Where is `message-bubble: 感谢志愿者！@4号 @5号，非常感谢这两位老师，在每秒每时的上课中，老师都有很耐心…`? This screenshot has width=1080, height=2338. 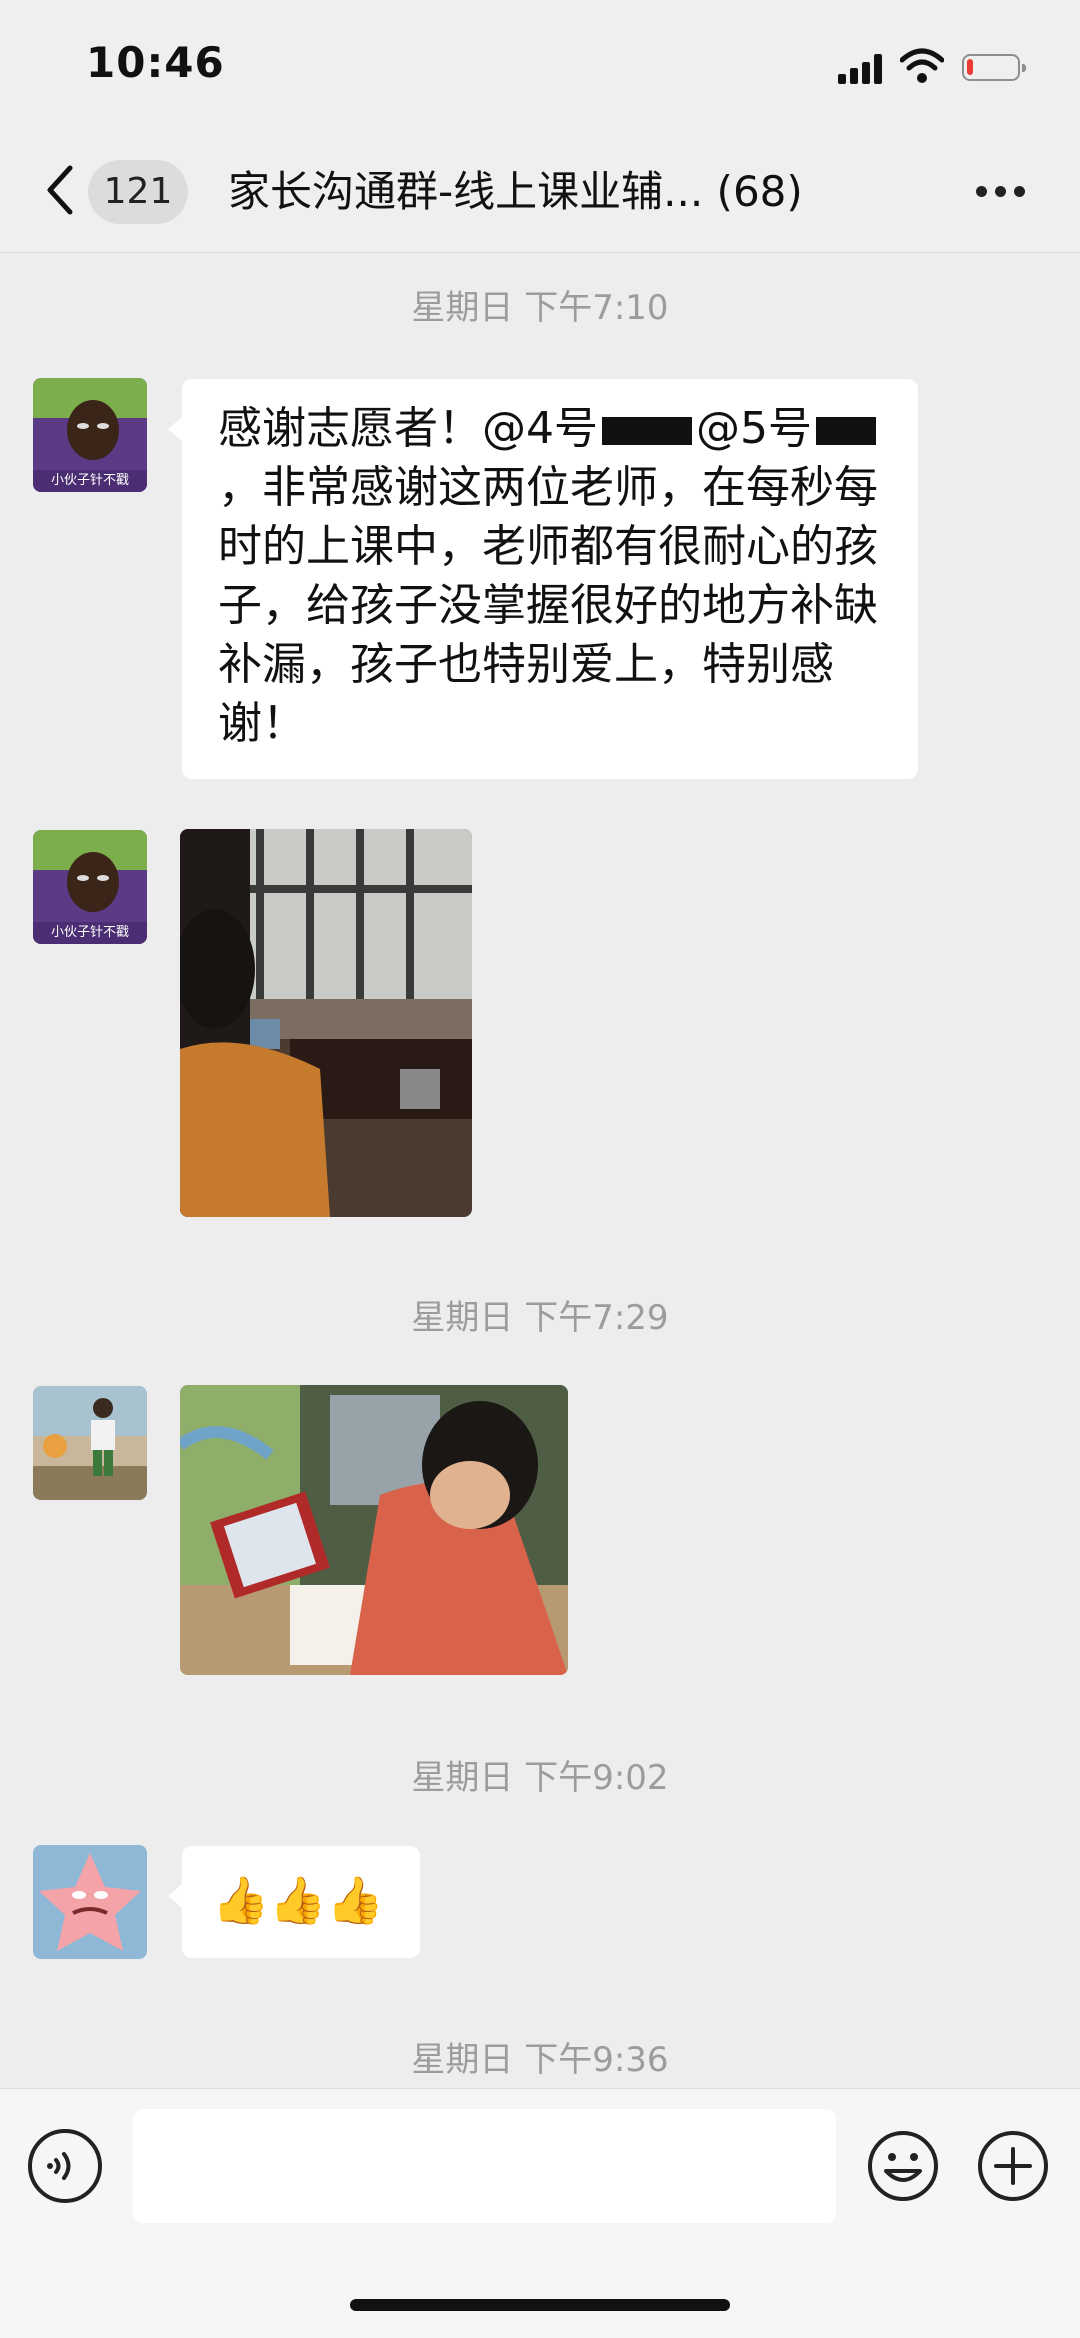
message-bubble: 感谢志愿者！@4号 @5号，非常感谢这两位老师，在每秒每时的上课中，老师都有很耐心… is located at coordinates (543, 579).